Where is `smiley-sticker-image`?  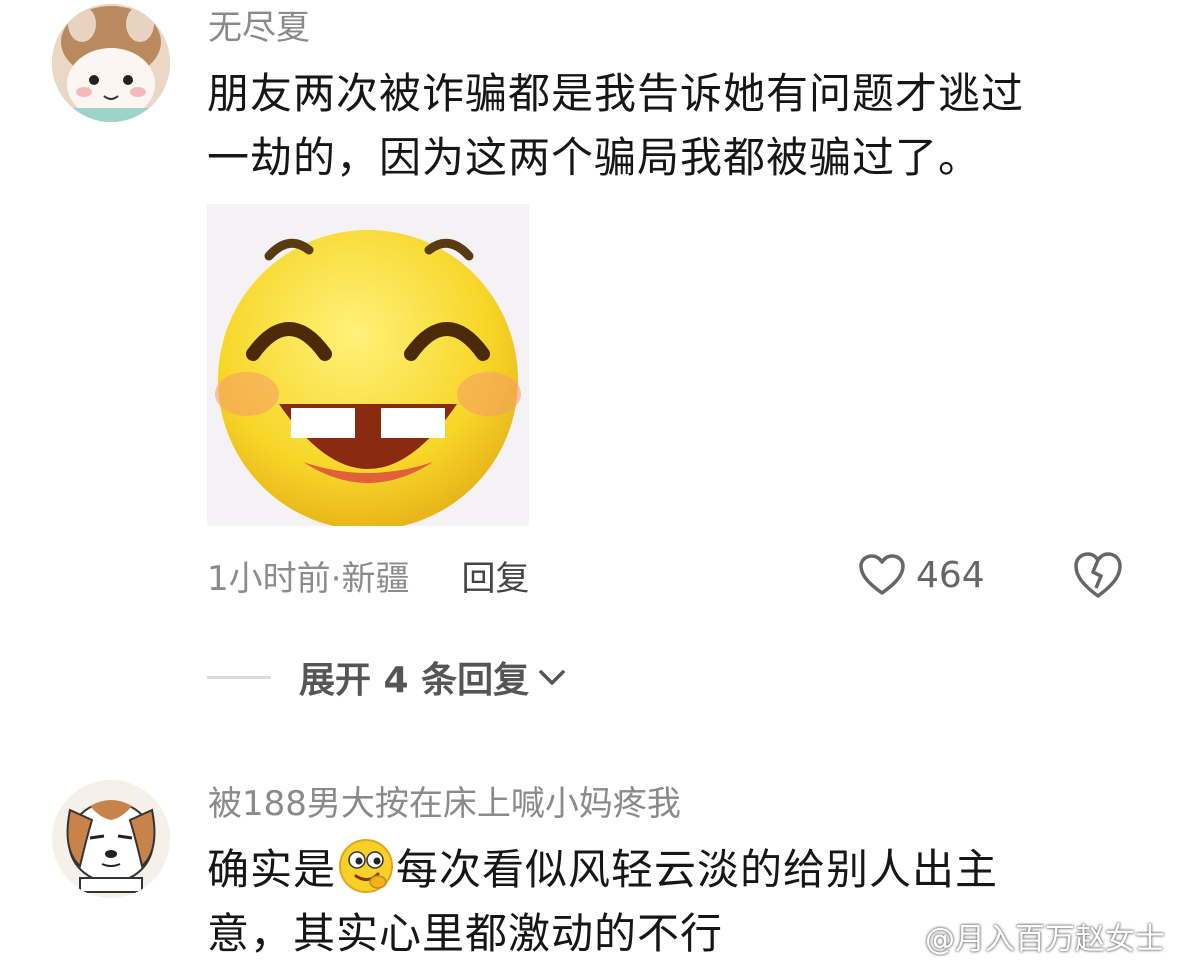 smiley-sticker-image is located at coordinates (368, 365).